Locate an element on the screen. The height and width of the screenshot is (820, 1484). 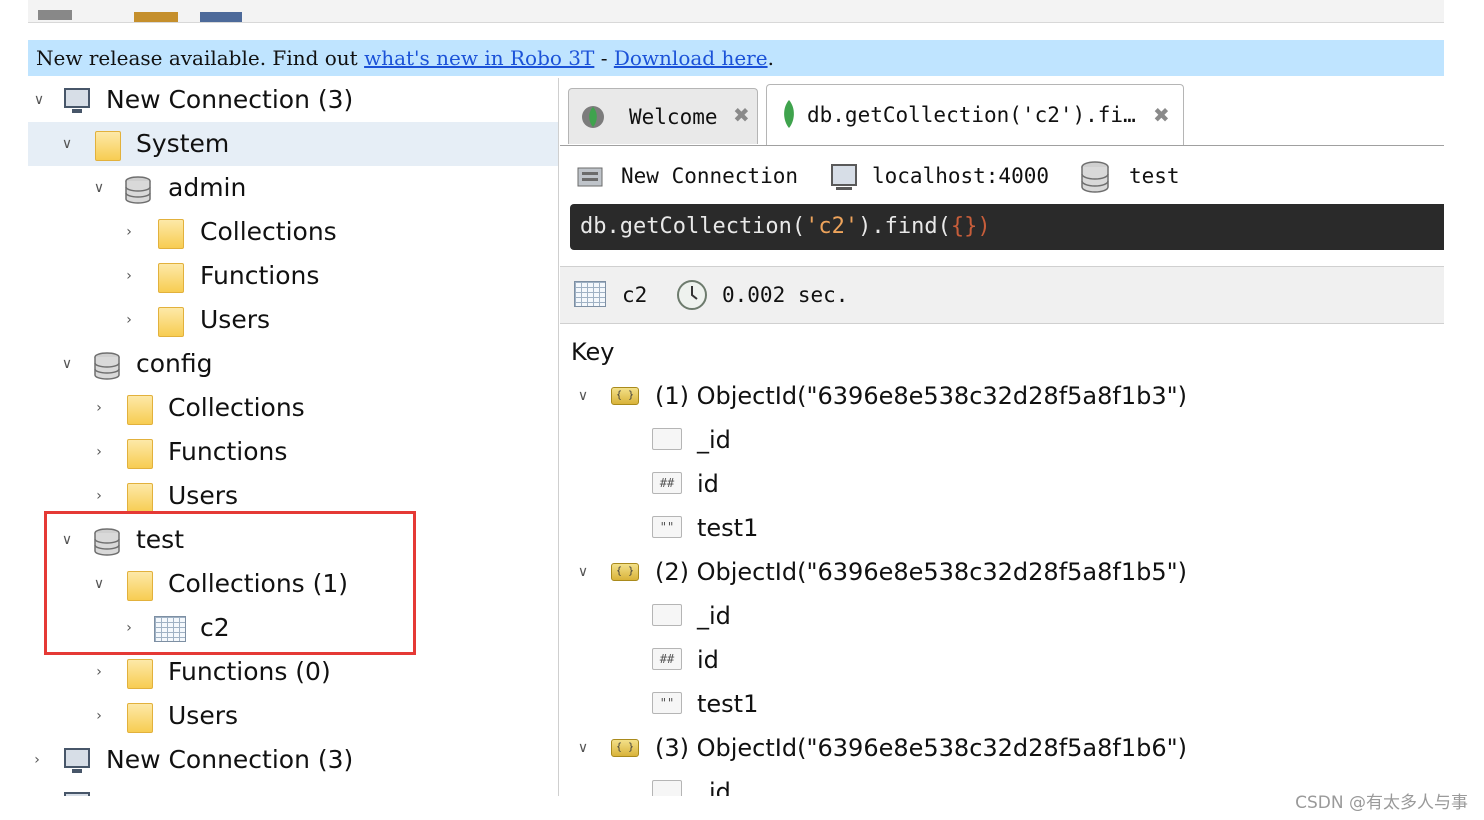
tree-item-test-functions: › Functions (0) is located at coordinates (293, 672).